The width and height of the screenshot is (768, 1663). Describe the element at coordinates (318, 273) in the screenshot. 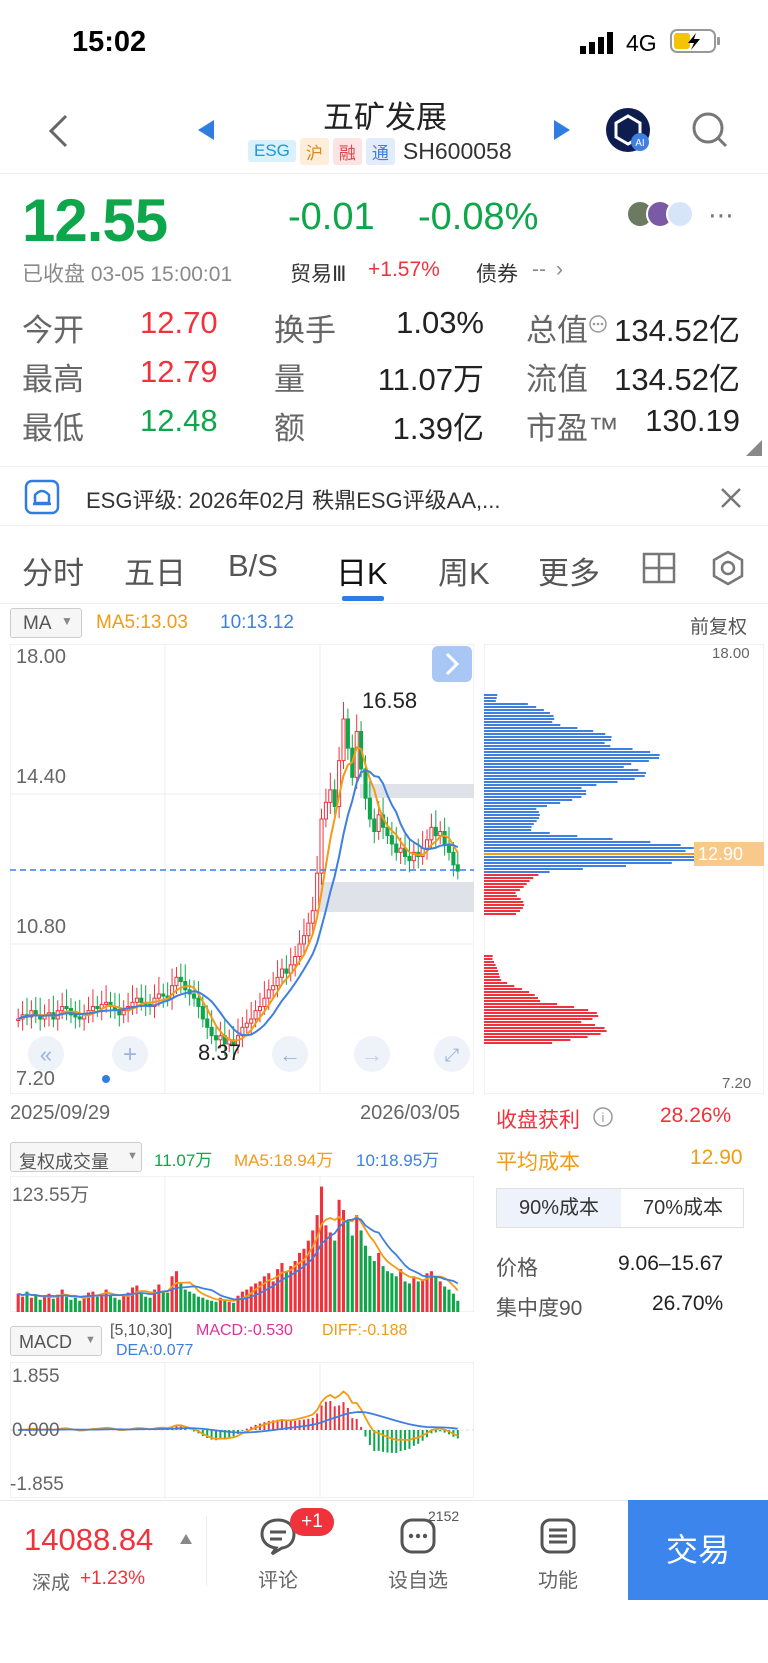

I see `sector-name: 贸易Ⅲ` at that location.